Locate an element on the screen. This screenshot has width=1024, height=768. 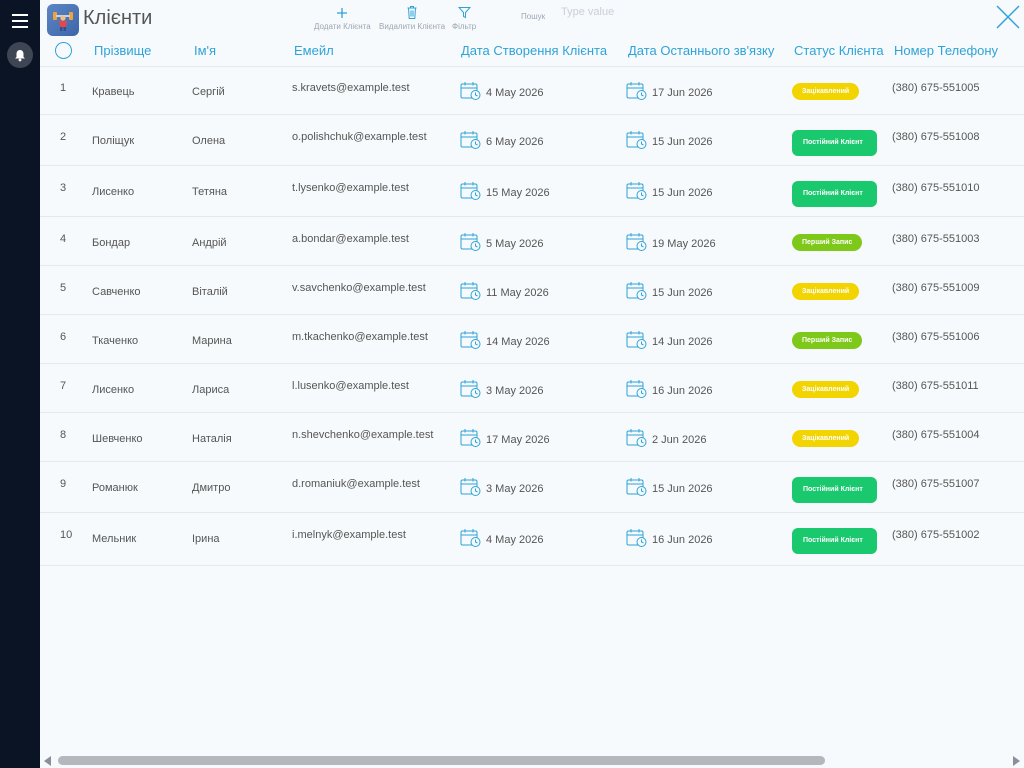
column-header-phone: Номер Телефону is located at coordinates (946, 50).